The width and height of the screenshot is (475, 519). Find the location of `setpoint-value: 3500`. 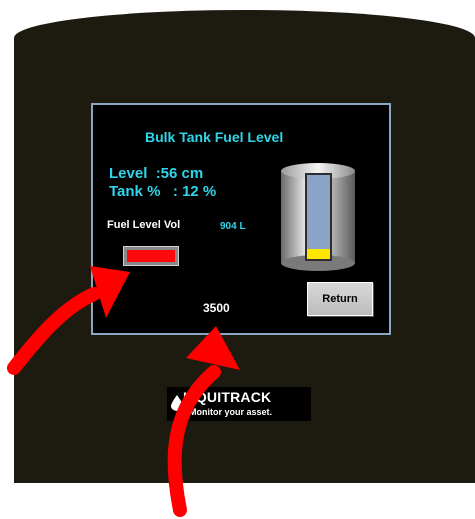

setpoint-value: 3500 is located at coordinates (216, 308).